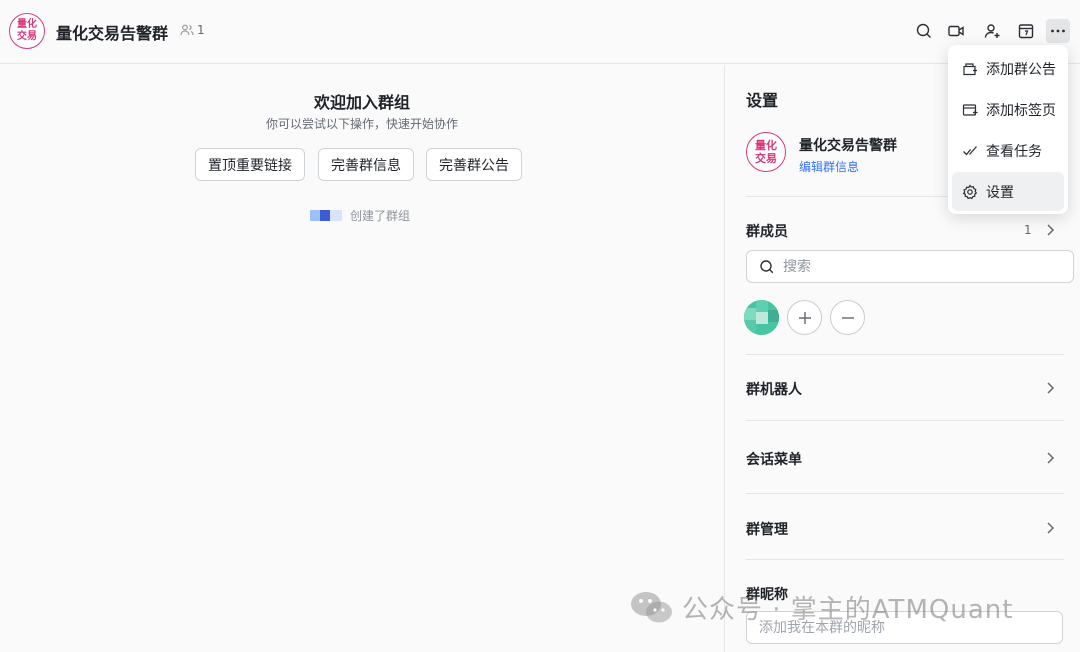  What do you see at coordinates (1008, 109) in the screenshot?
I see `menu-add-tab: 添加标签页` at bounding box center [1008, 109].